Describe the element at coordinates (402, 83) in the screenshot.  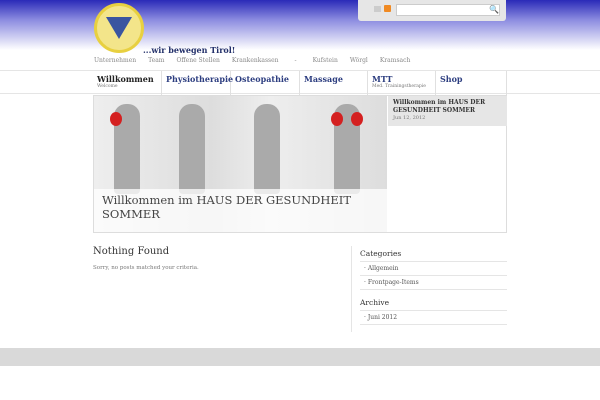
I see `nav-mtt: MTT Med. Trainingstherapie` at that location.